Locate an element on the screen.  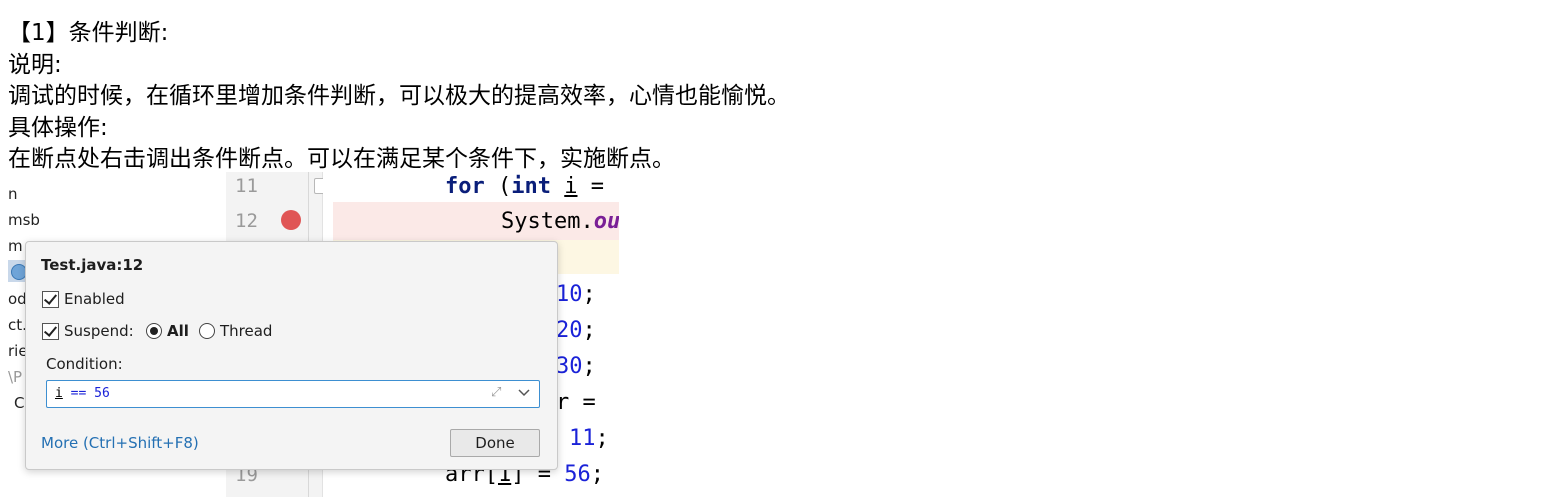
code-line: 10; is located at coordinates (576, 294).